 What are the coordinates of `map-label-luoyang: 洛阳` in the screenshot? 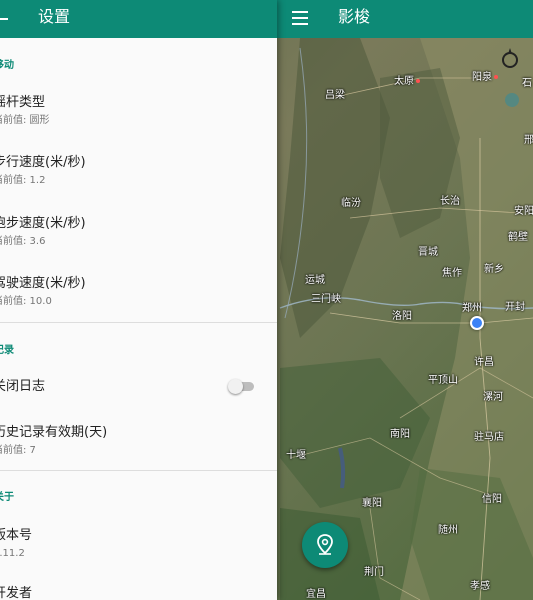 It's located at (402, 316).